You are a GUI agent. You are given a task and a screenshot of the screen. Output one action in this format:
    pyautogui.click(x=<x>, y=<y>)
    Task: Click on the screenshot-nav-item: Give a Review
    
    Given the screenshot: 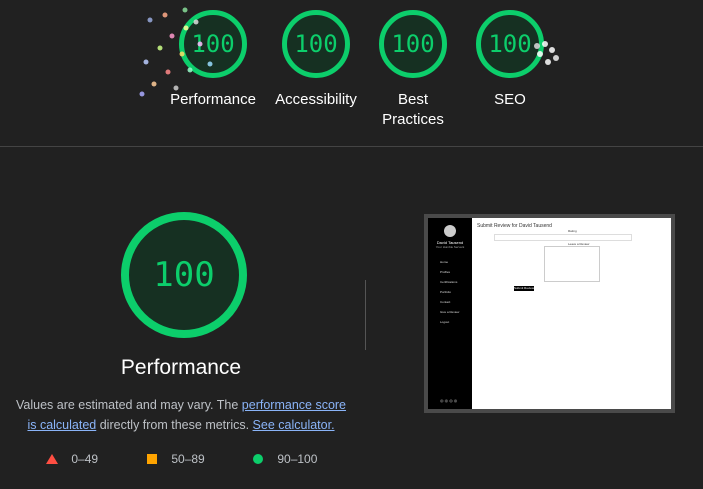 What is the action you would take?
    pyautogui.click(x=450, y=312)
    